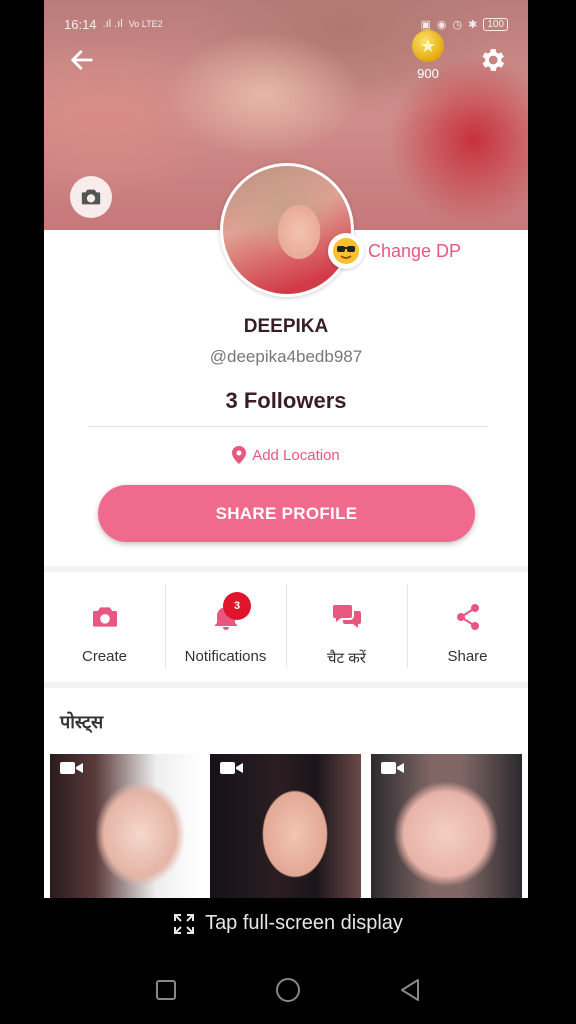  Describe the element at coordinates (346, 251) in the screenshot. I see `sunglasses-emoji-icon` at that location.